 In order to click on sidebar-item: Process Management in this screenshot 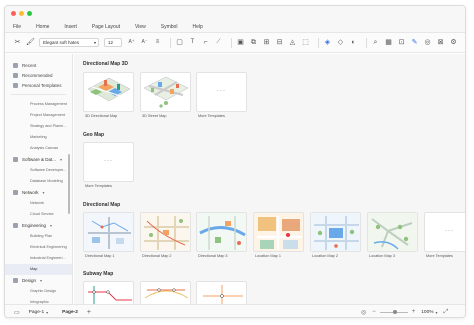, I will do `click(38, 104)`.